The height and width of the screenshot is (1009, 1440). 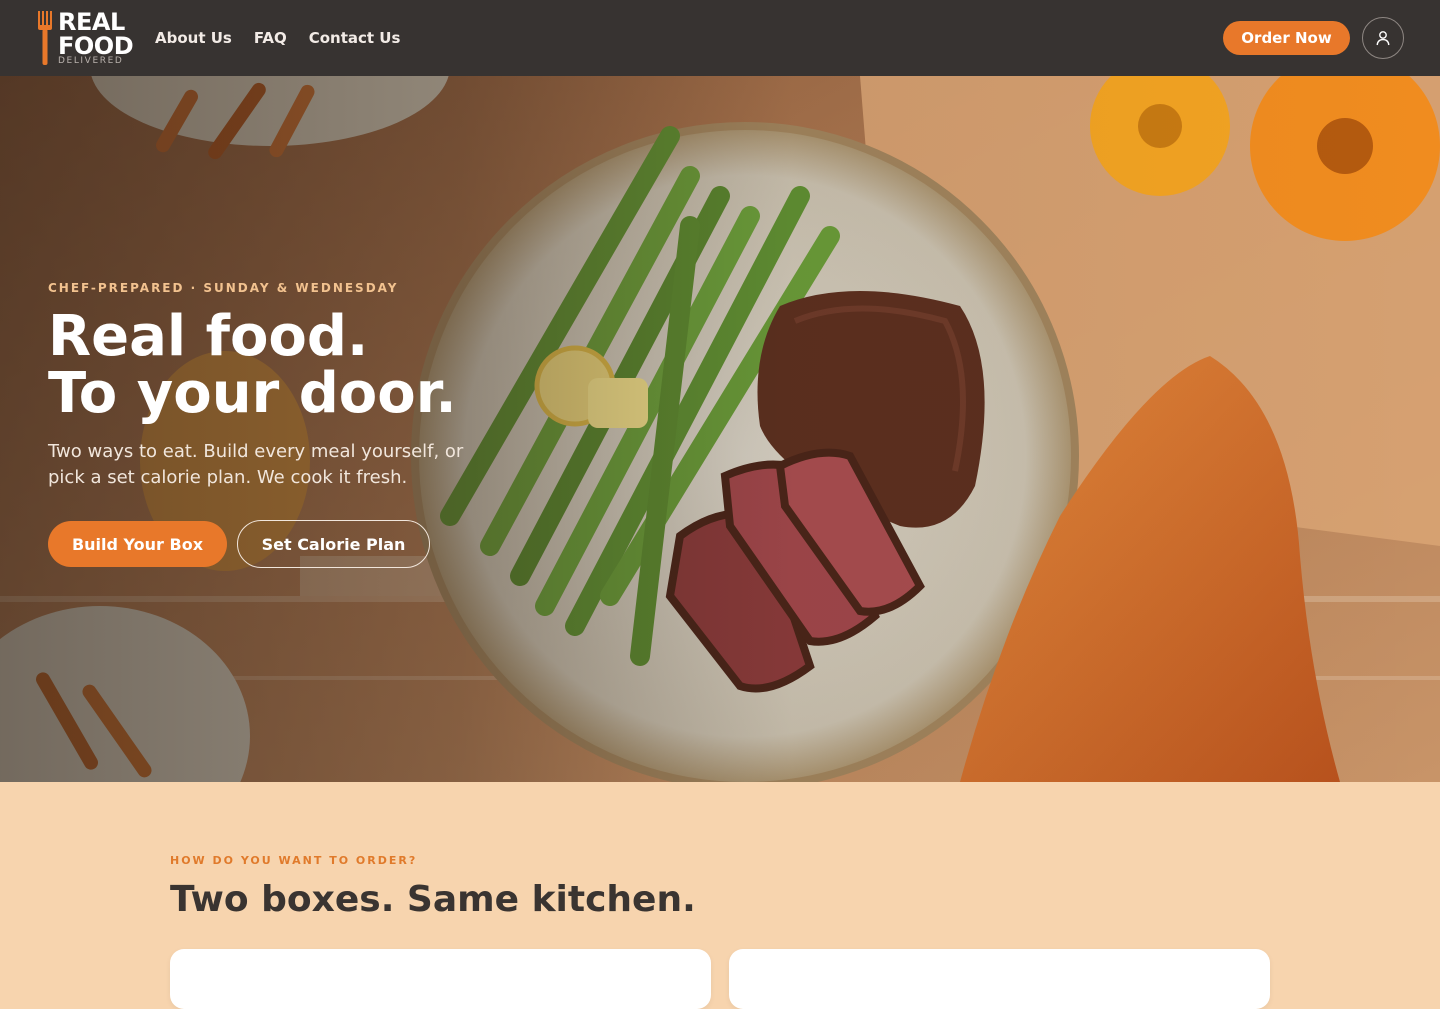 I want to click on nav-link-faq: FAQ, so click(x=270, y=38).